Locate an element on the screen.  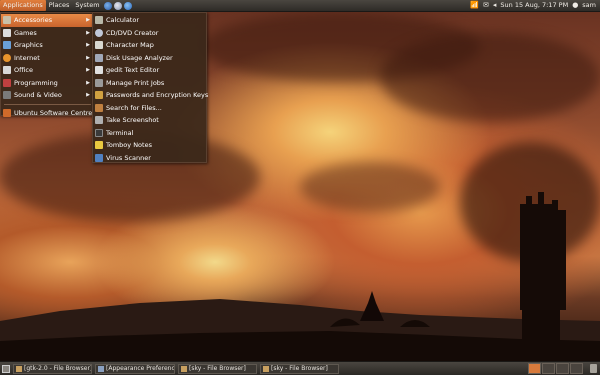
menu-item-graphics: Graphics ▶ is located at coordinates (47, 45).